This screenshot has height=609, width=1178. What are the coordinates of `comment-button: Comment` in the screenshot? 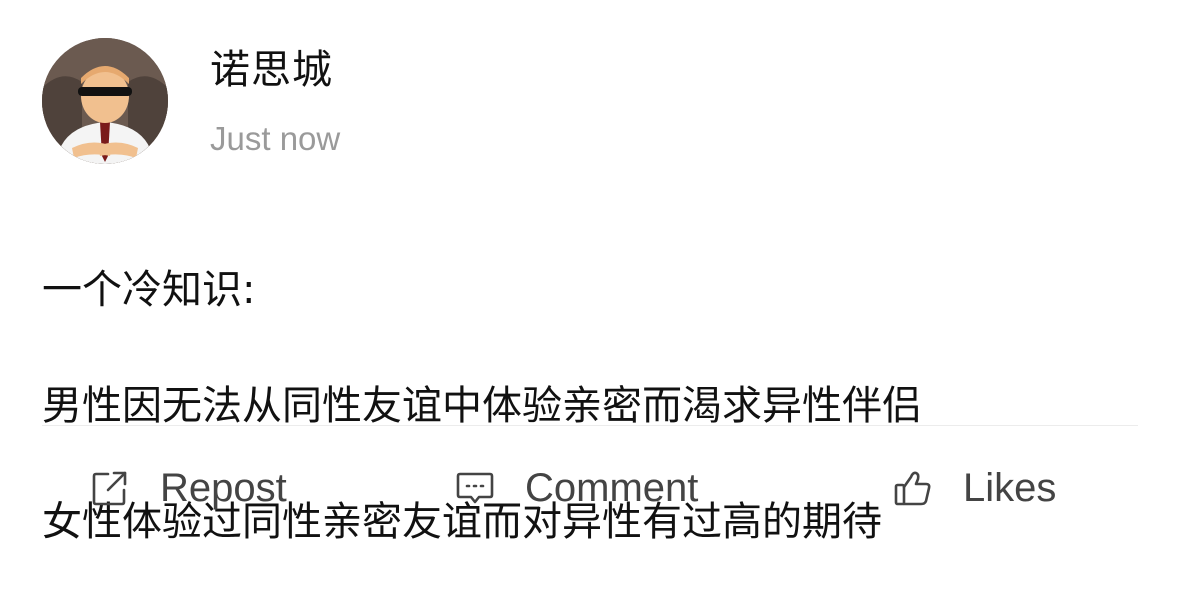 It's located at (576, 488).